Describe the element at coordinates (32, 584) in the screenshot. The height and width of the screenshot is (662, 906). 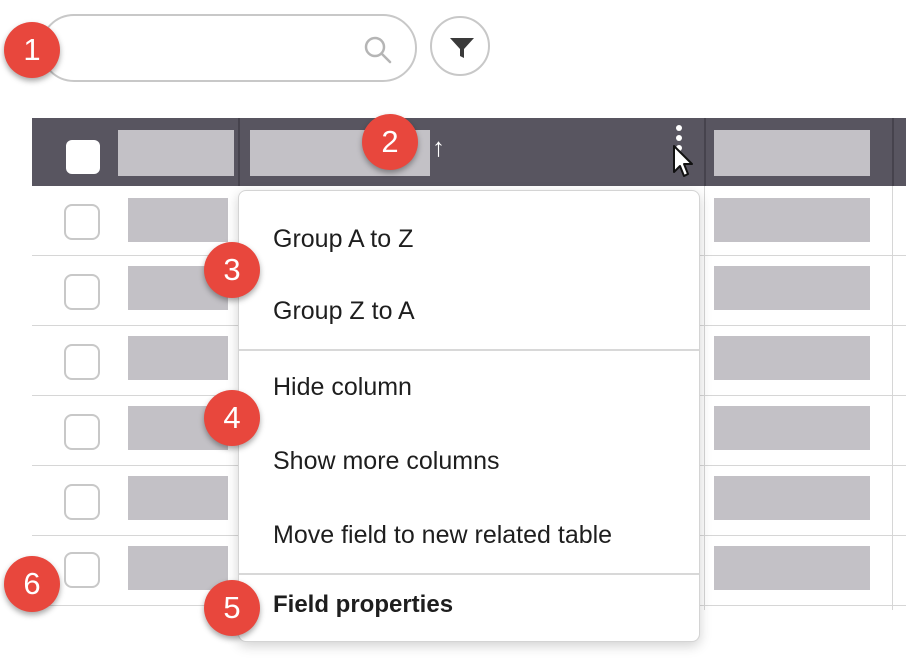
I see `annotation-badge-6: 6` at that location.